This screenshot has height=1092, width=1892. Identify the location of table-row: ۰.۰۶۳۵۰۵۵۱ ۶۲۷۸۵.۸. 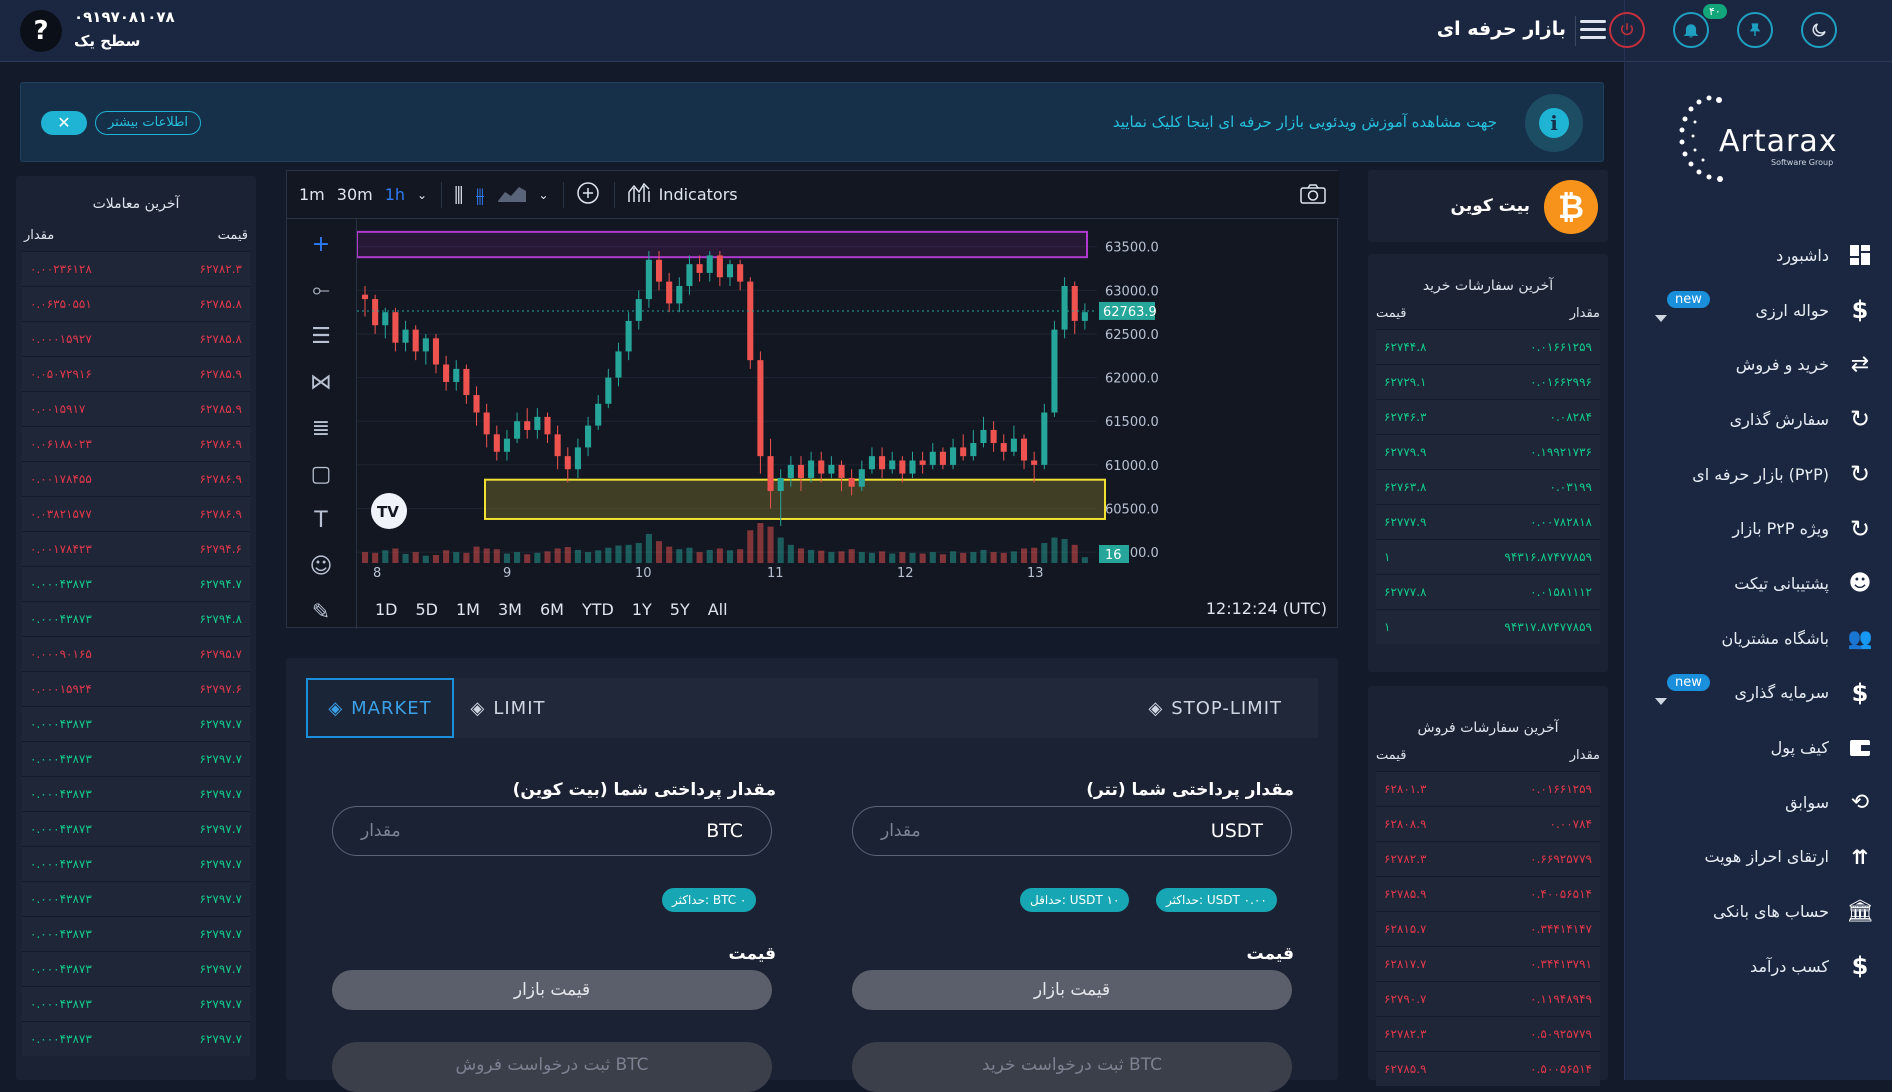
(136, 303).